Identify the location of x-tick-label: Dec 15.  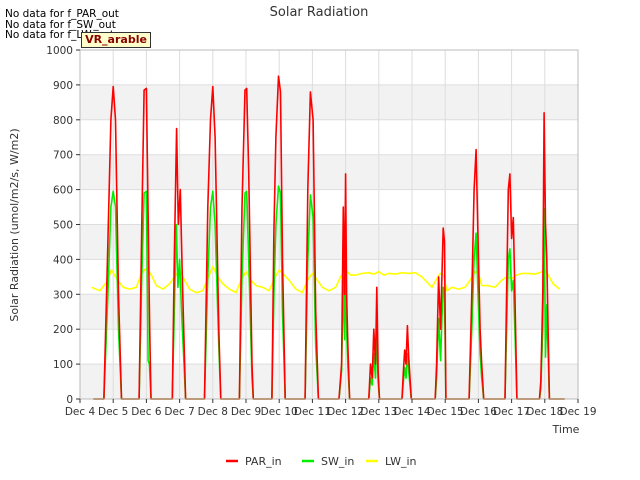
(445, 412).